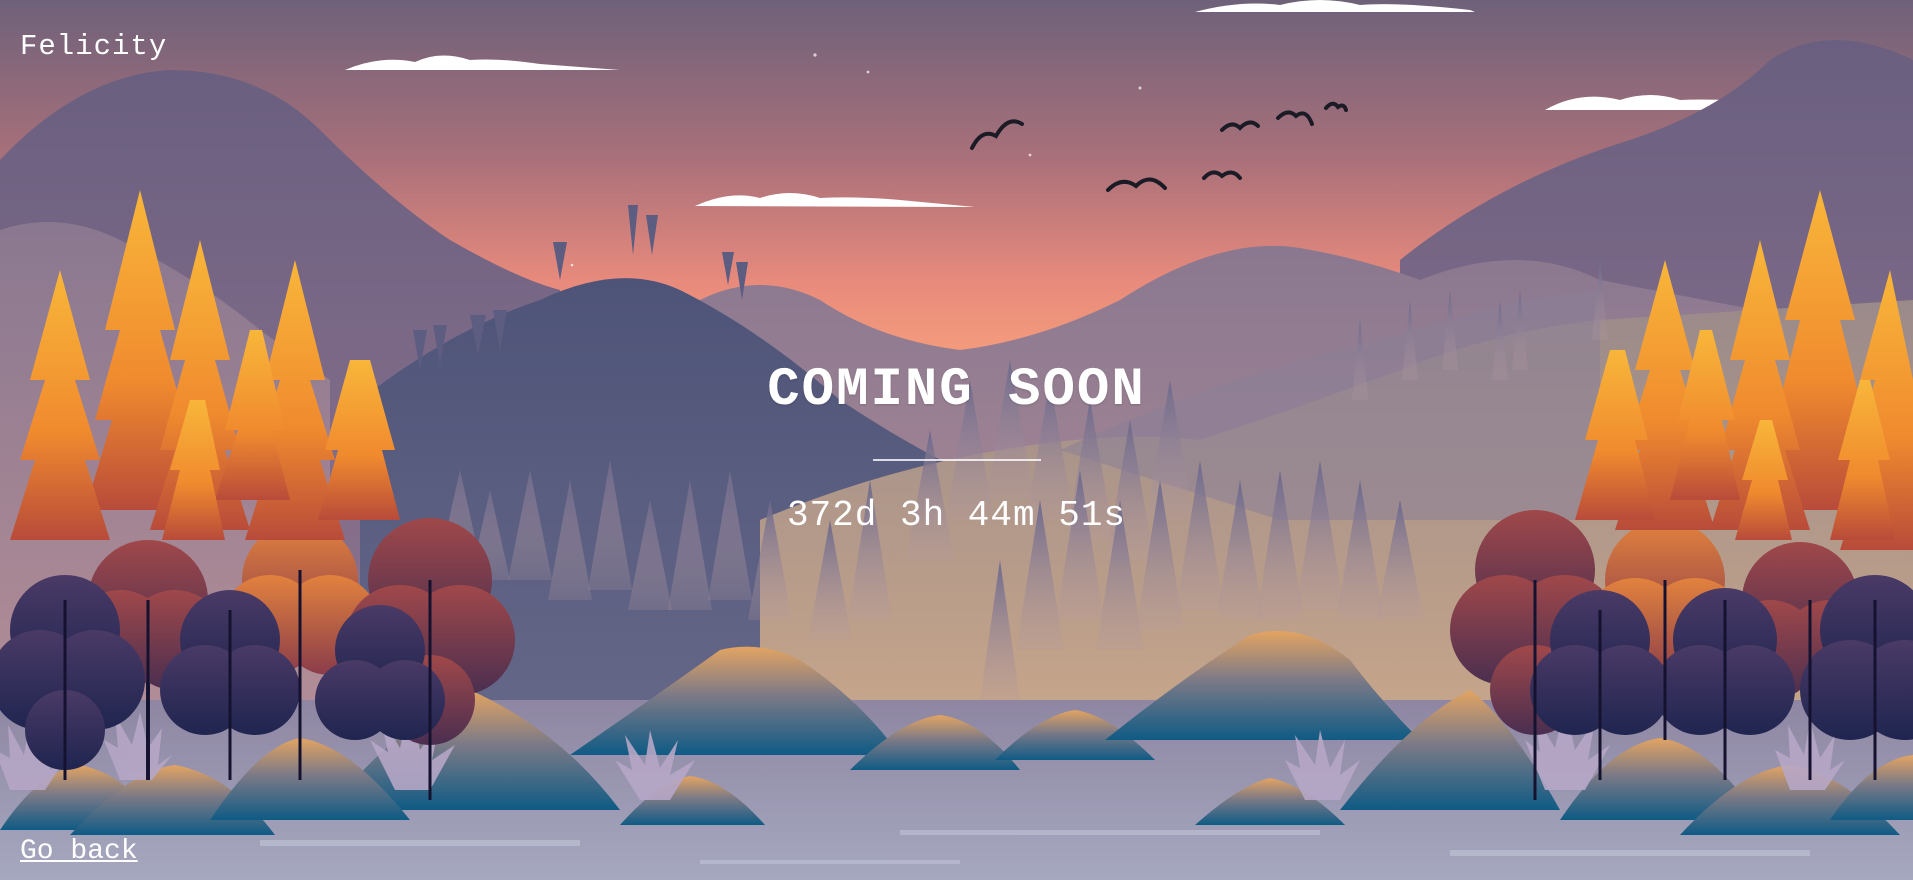 The height and width of the screenshot is (880, 1913). What do you see at coordinates (956, 460) in the screenshot?
I see `title-divider` at bounding box center [956, 460].